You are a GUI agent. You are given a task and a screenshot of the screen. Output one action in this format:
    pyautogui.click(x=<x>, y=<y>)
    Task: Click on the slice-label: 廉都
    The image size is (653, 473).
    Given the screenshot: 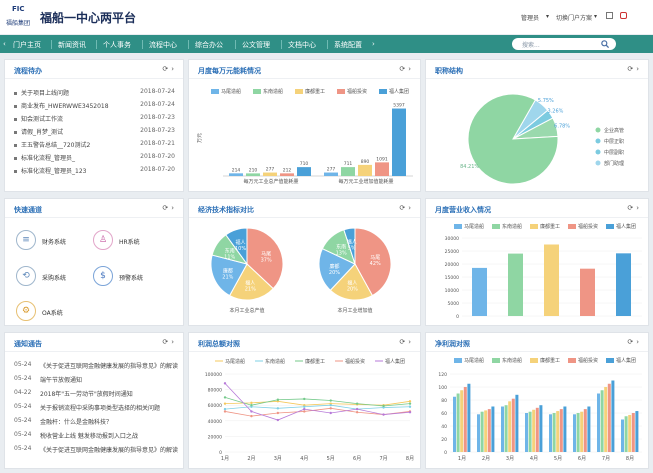 What is the action you would take?
    pyautogui.click(x=228, y=270)
    